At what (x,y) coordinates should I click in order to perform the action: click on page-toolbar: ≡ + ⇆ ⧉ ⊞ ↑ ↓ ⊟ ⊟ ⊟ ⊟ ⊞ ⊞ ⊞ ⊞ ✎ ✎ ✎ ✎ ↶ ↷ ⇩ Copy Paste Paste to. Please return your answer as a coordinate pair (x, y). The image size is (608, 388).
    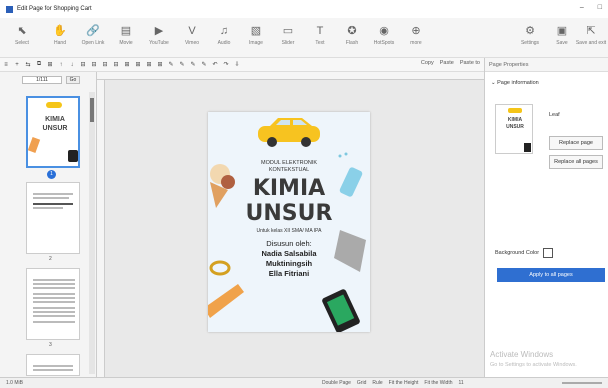
    Looking at the image, I should click on (242, 65).